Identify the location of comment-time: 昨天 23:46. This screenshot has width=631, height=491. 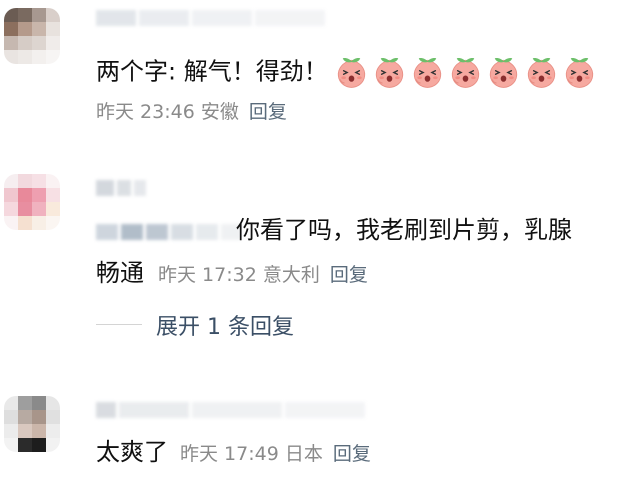
(145, 112).